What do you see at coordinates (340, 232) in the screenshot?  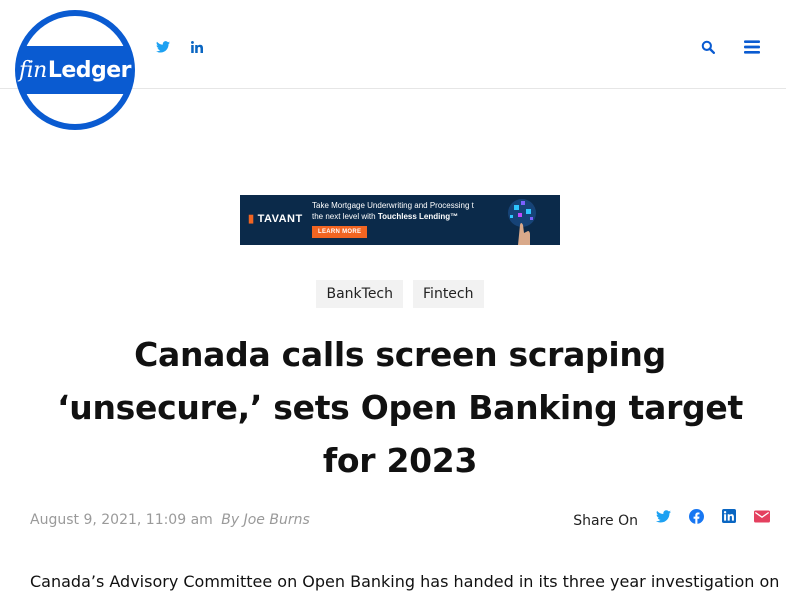 I see `ad-cta-button: LEARN MORE` at bounding box center [340, 232].